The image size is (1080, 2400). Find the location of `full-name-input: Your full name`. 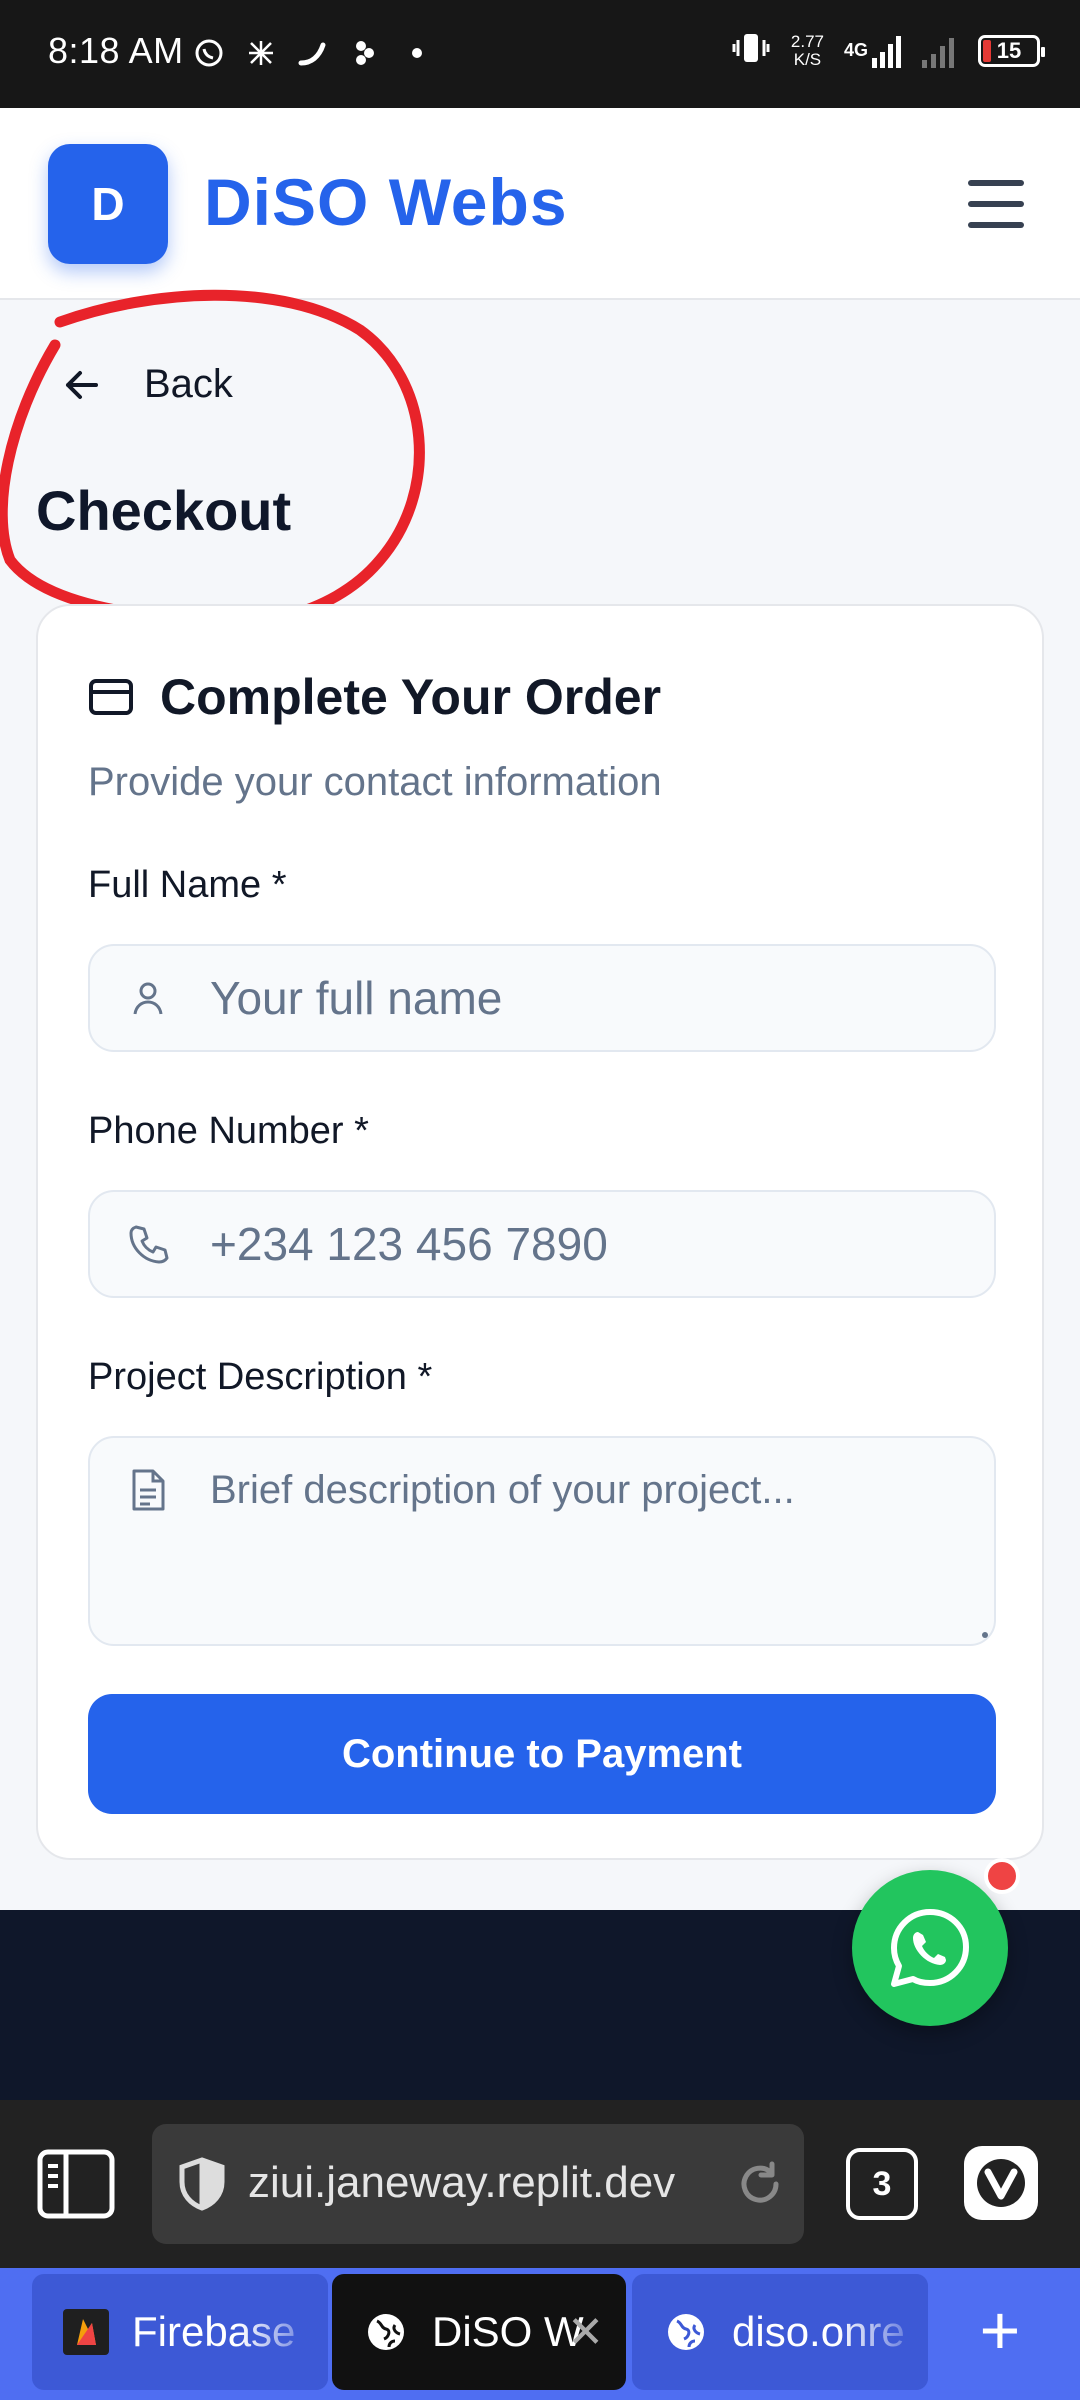

full-name-input: Your full name is located at coordinates (542, 998).